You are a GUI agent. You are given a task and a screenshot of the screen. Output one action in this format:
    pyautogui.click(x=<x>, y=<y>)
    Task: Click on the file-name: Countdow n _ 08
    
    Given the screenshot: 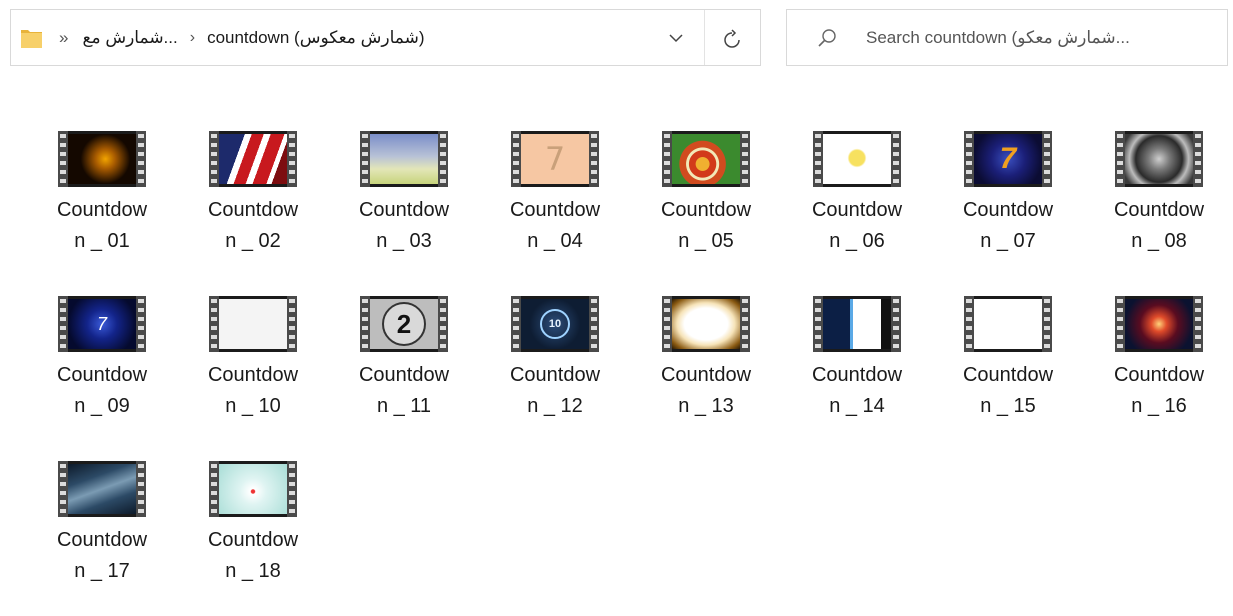 What is the action you would take?
    pyautogui.click(x=1159, y=225)
    